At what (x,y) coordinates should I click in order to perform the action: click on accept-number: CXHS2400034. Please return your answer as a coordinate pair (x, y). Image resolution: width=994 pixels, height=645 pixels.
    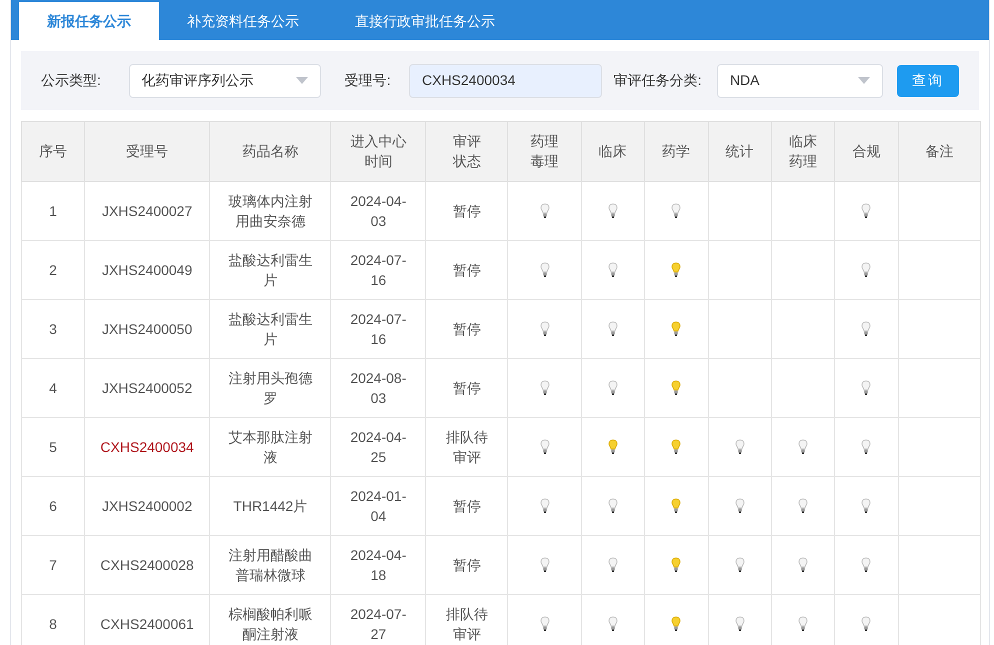
    Looking at the image, I should click on (147, 446).